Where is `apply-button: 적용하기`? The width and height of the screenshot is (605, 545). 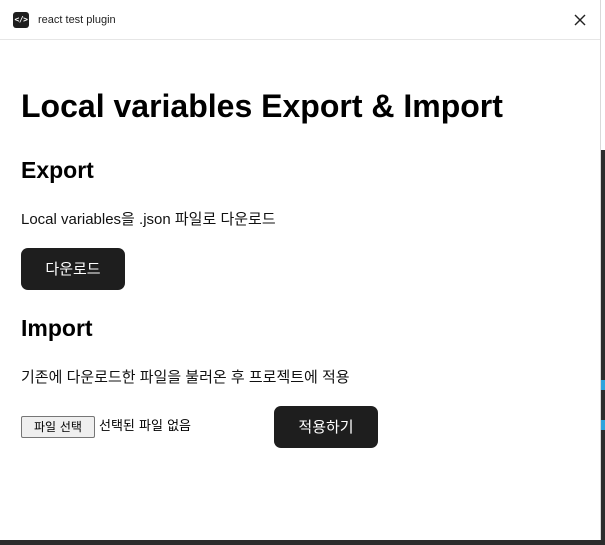
apply-button: 적용하기 is located at coordinates (326, 427).